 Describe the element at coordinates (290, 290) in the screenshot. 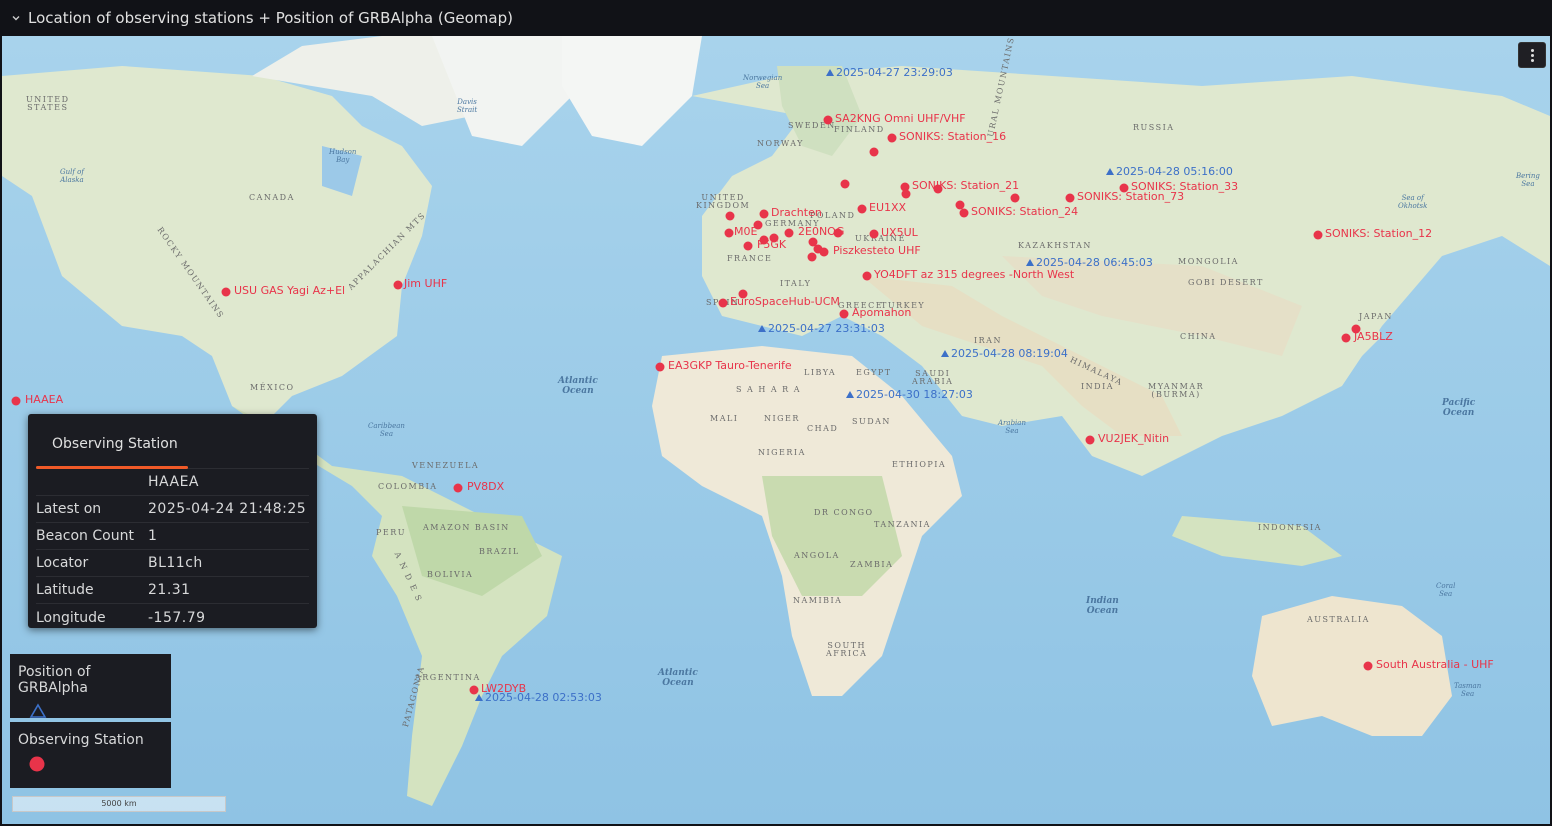

I see `station-label: USU GAS Yagi Az+El` at that location.